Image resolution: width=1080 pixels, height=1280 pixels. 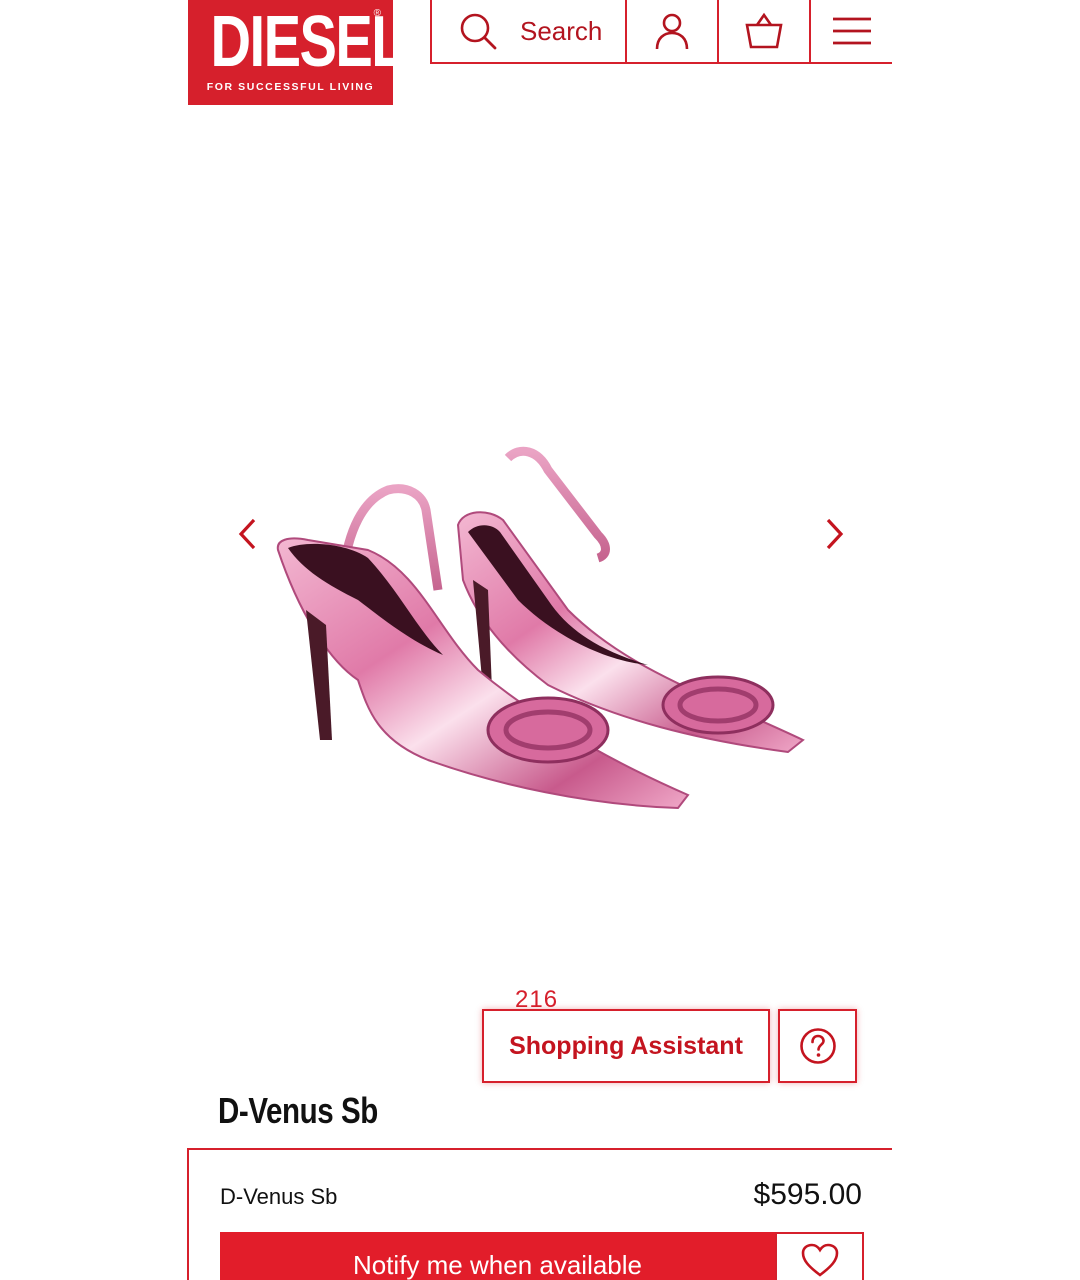 What do you see at coordinates (478, 31) in the screenshot?
I see `search-icon` at bounding box center [478, 31].